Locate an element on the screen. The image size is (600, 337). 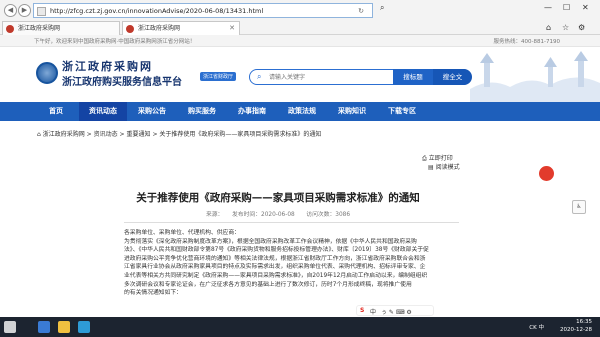
article-meta: 来源： 发布时间：2020-06-08 访问次数：3086 is located at coordinates (278, 215).